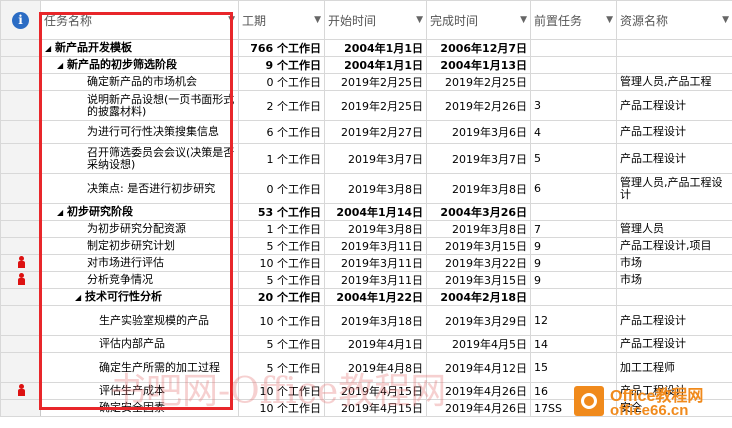  What do you see at coordinates (375, 48) in the screenshot?
I see `start-cell: 2004年1月1日` at bounding box center [375, 48].